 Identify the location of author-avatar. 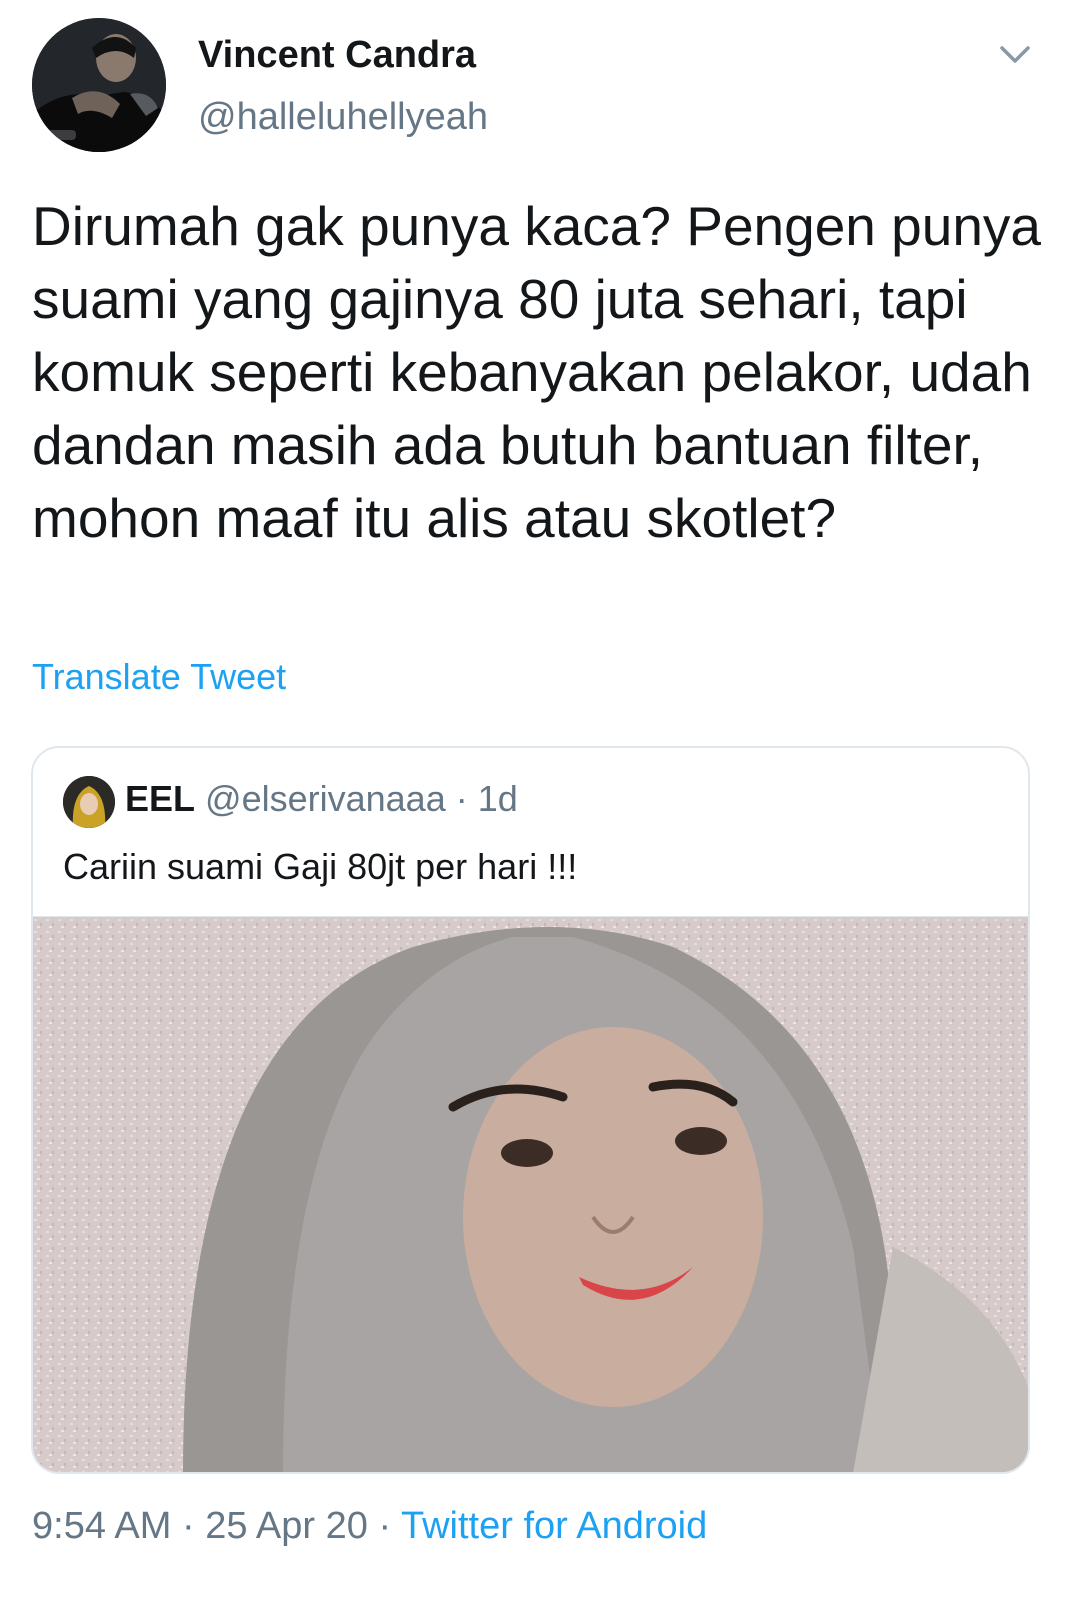
(99, 85).